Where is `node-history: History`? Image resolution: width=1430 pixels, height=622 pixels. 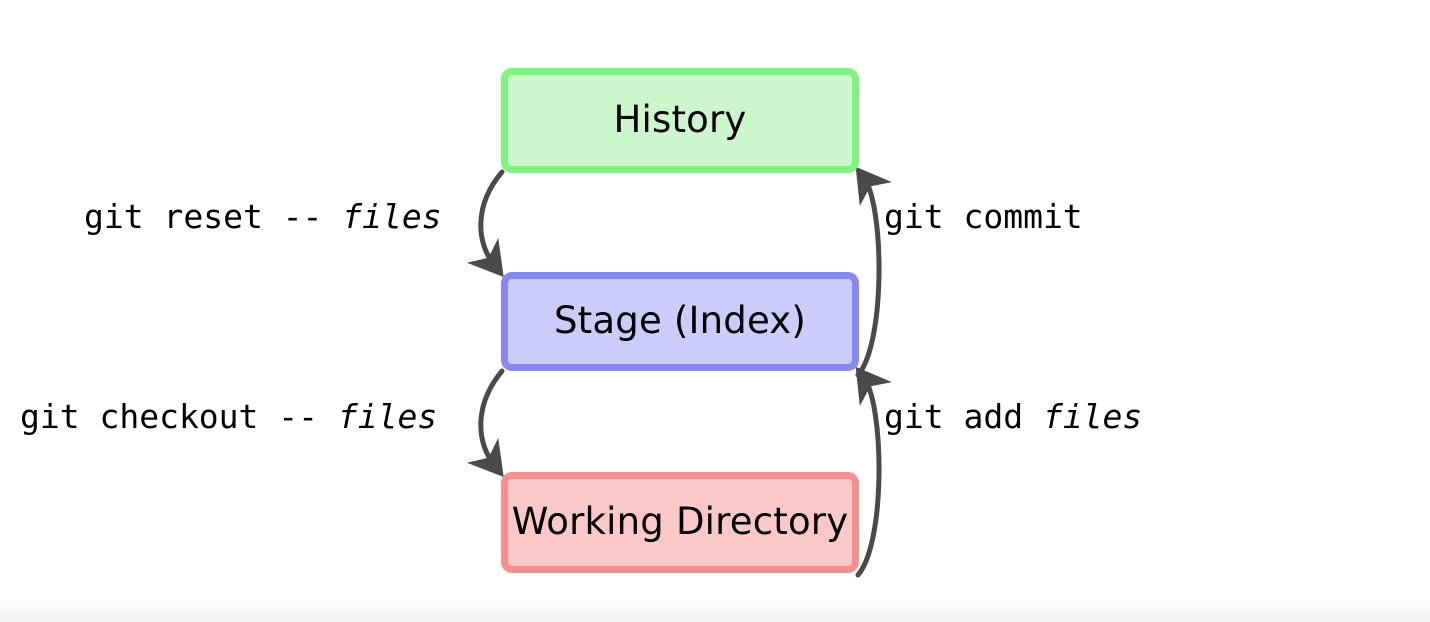
node-history: History is located at coordinates (680, 120).